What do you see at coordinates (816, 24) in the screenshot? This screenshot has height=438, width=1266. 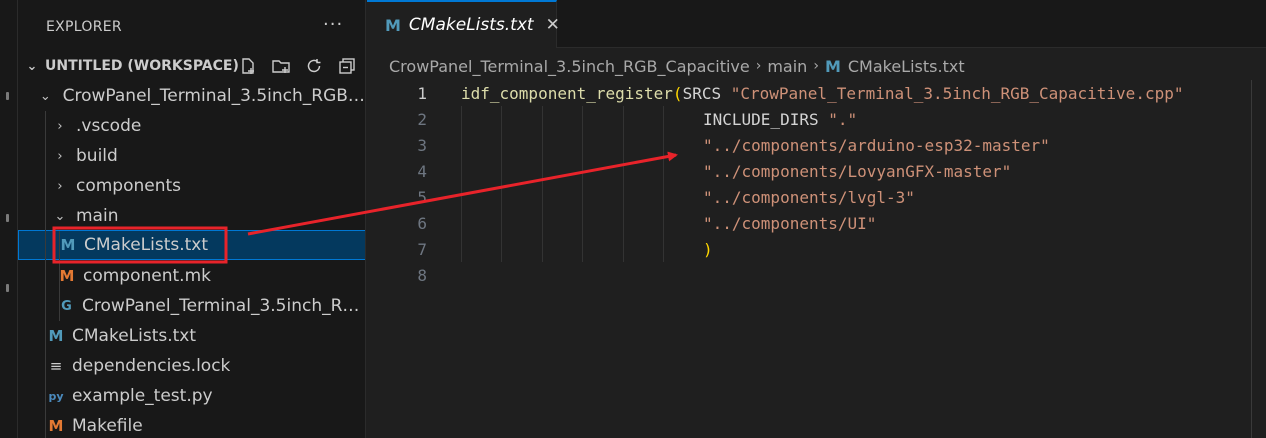 I see `tab-bar: M CMakeLists.txt ✕` at bounding box center [816, 24].